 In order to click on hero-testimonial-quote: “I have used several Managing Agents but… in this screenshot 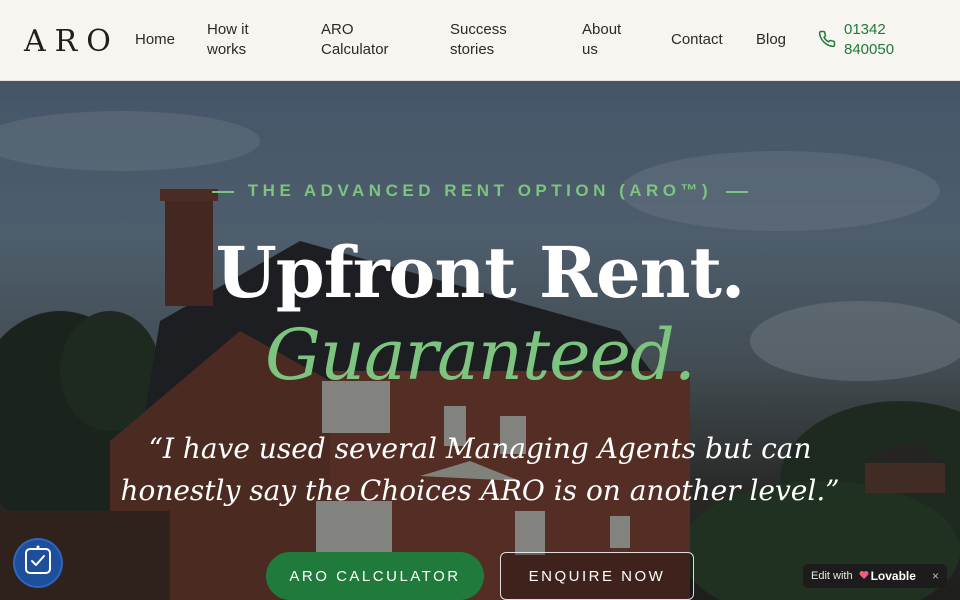, I will do `click(480, 469)`.